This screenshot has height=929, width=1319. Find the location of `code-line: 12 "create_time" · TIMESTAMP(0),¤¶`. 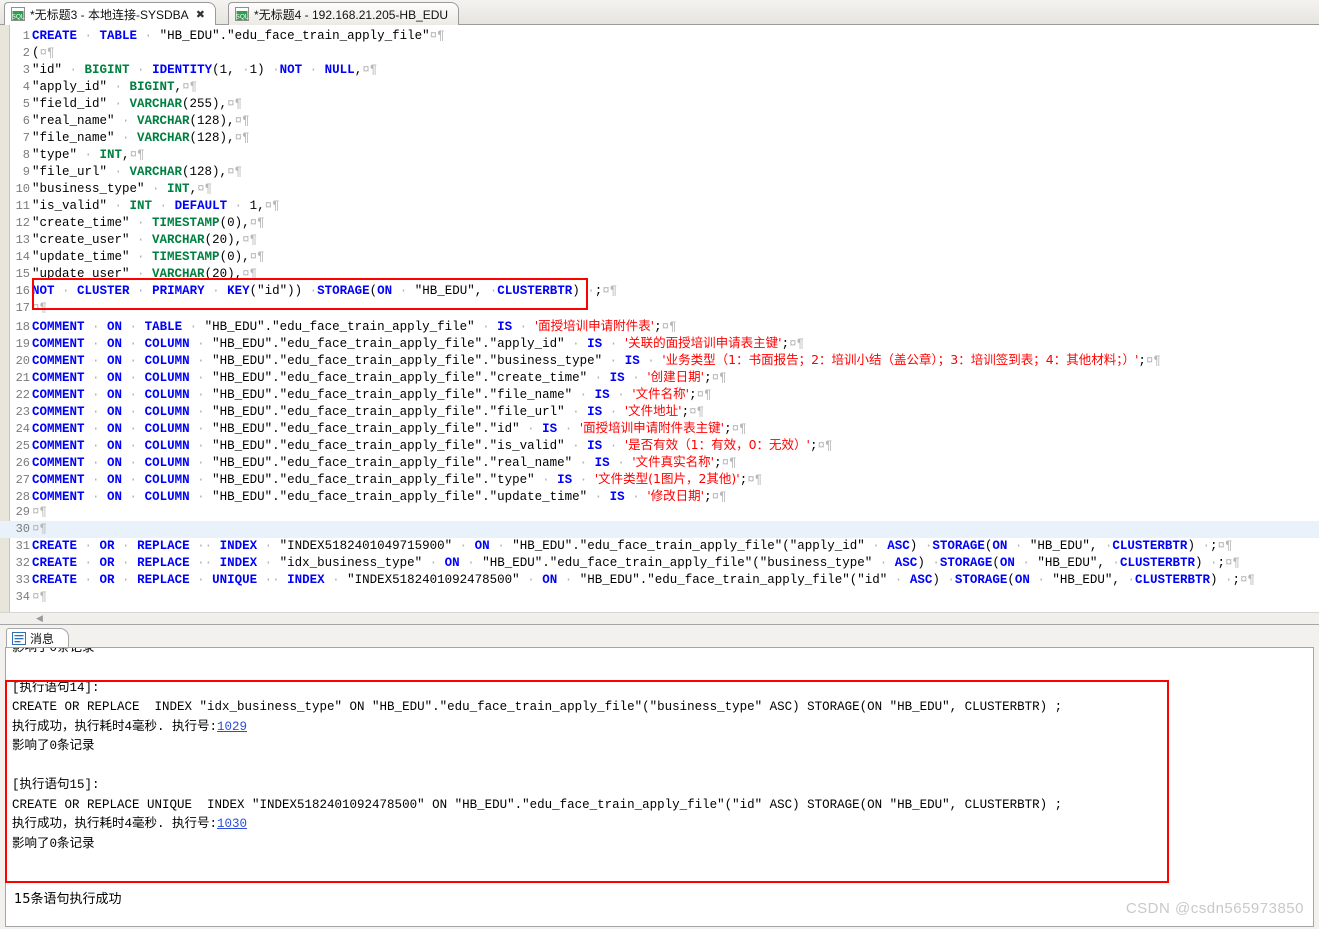

code-line: 12 "create_time" · TIMESTAMP(0),¤¶ is located at coordinates (659, 223).